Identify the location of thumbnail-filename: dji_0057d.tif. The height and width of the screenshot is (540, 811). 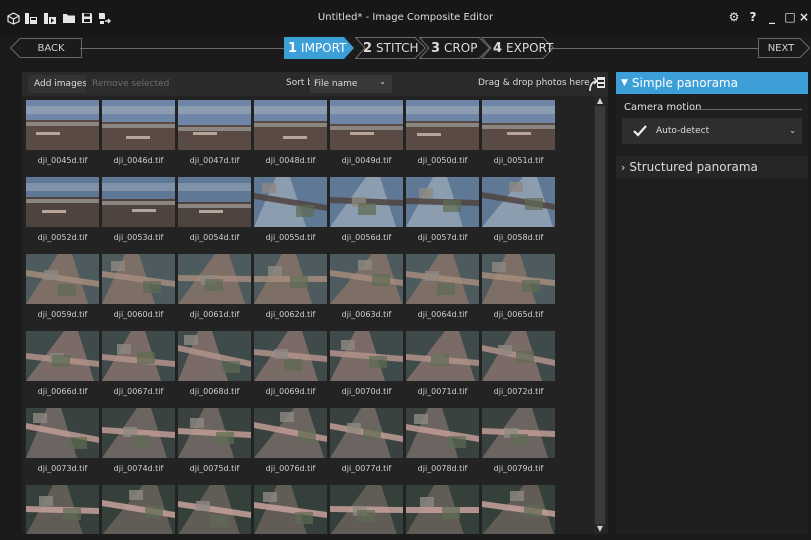
(442, 237).